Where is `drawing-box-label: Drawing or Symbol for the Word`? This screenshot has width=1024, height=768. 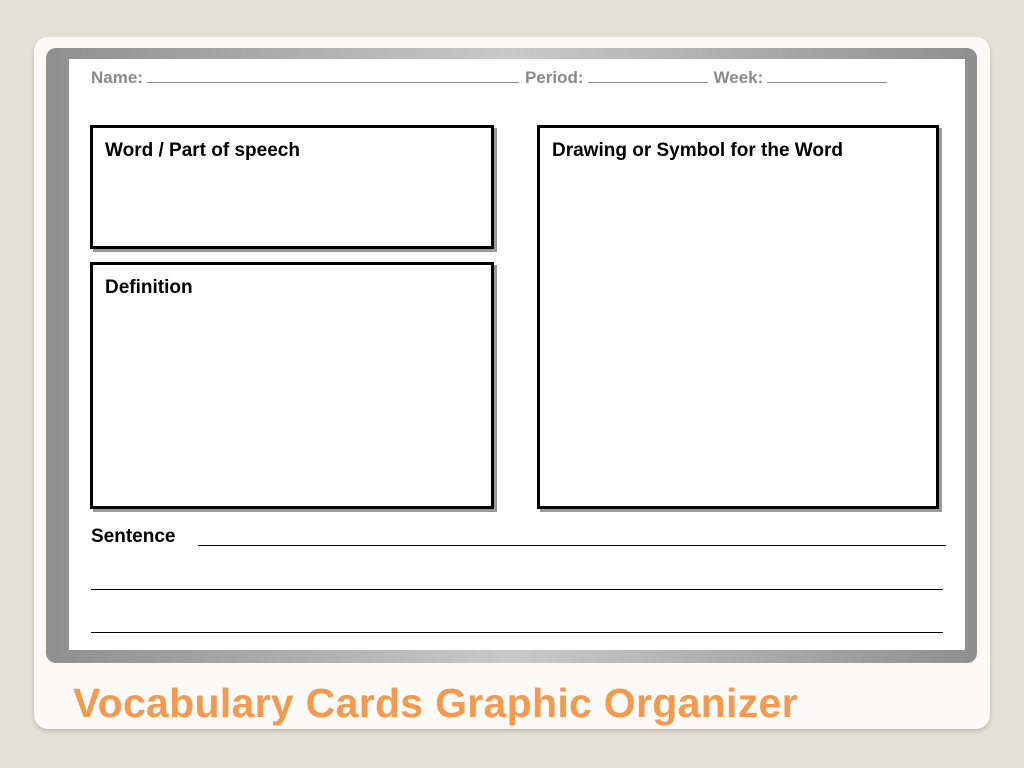
drawing-box-label: Drawing or Symbol for the Word is located at coordinates (697, 150).